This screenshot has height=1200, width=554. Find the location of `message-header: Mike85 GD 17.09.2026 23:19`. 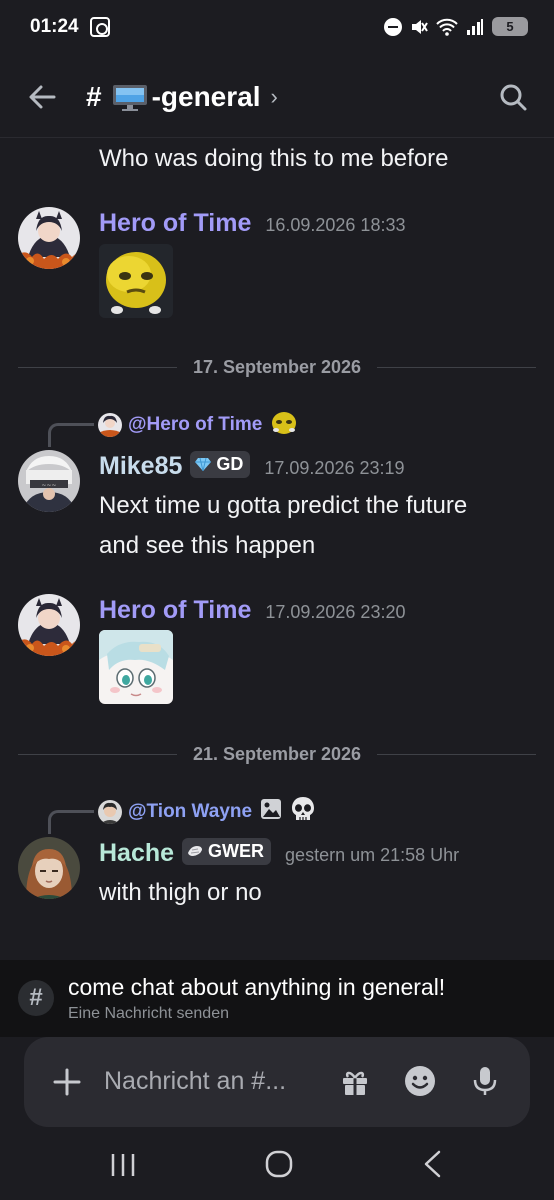

message-header: Mike85 GD 17.09.2026 23:19 is located at coordinates (252, 465).